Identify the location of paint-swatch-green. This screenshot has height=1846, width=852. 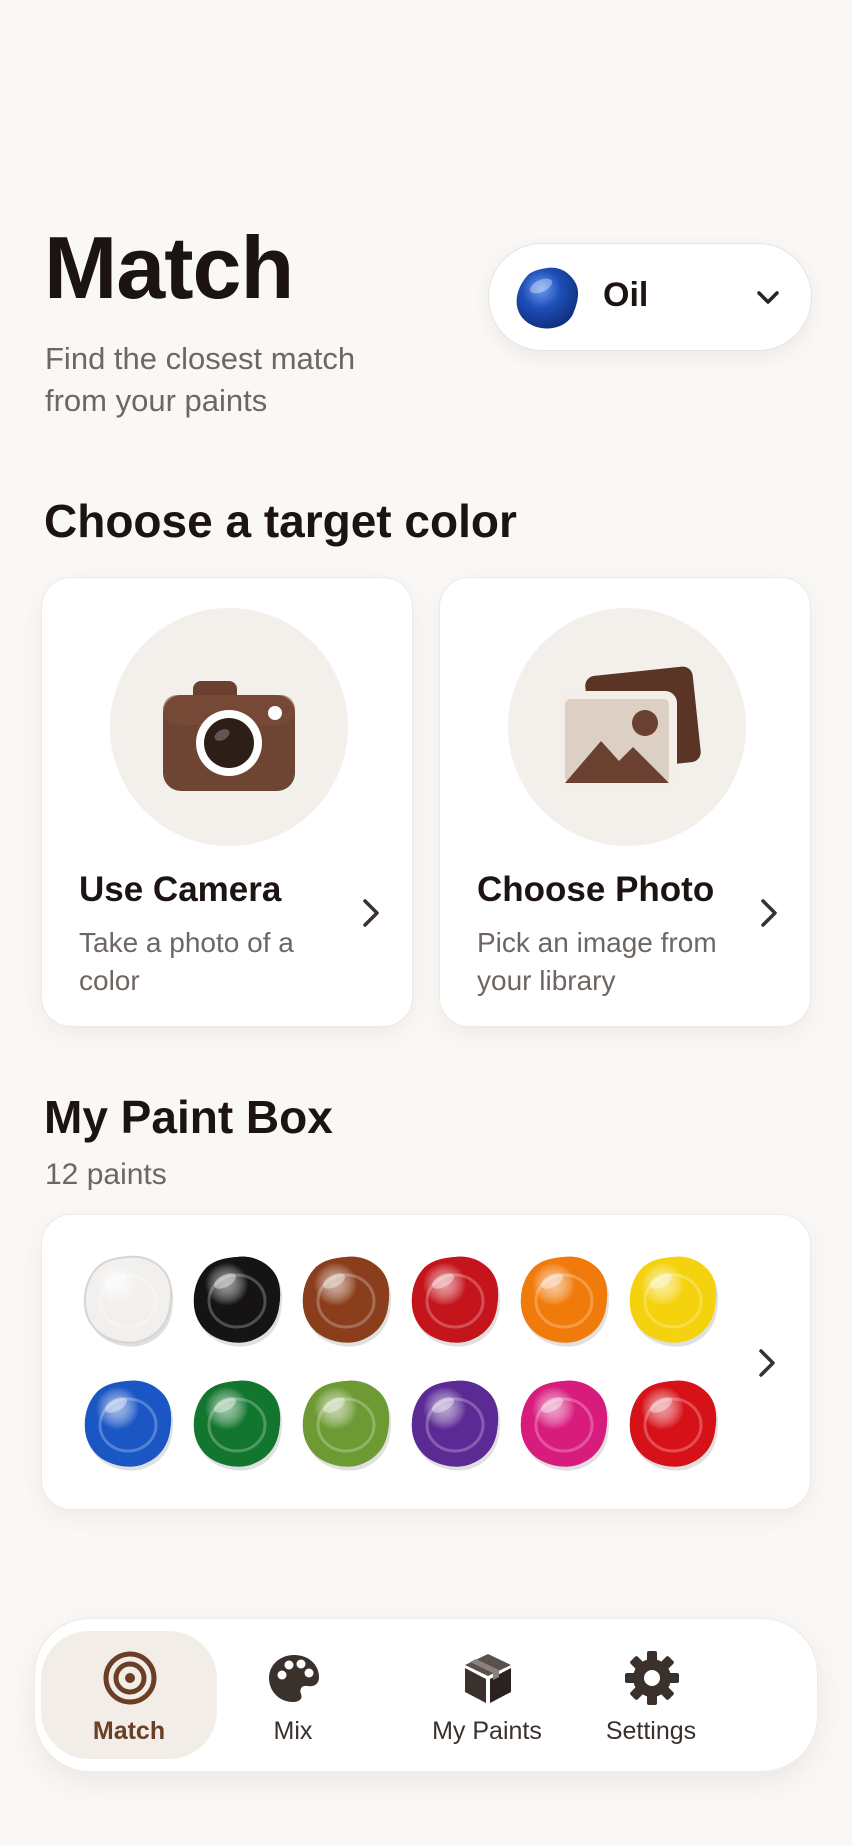
(238, 1425).